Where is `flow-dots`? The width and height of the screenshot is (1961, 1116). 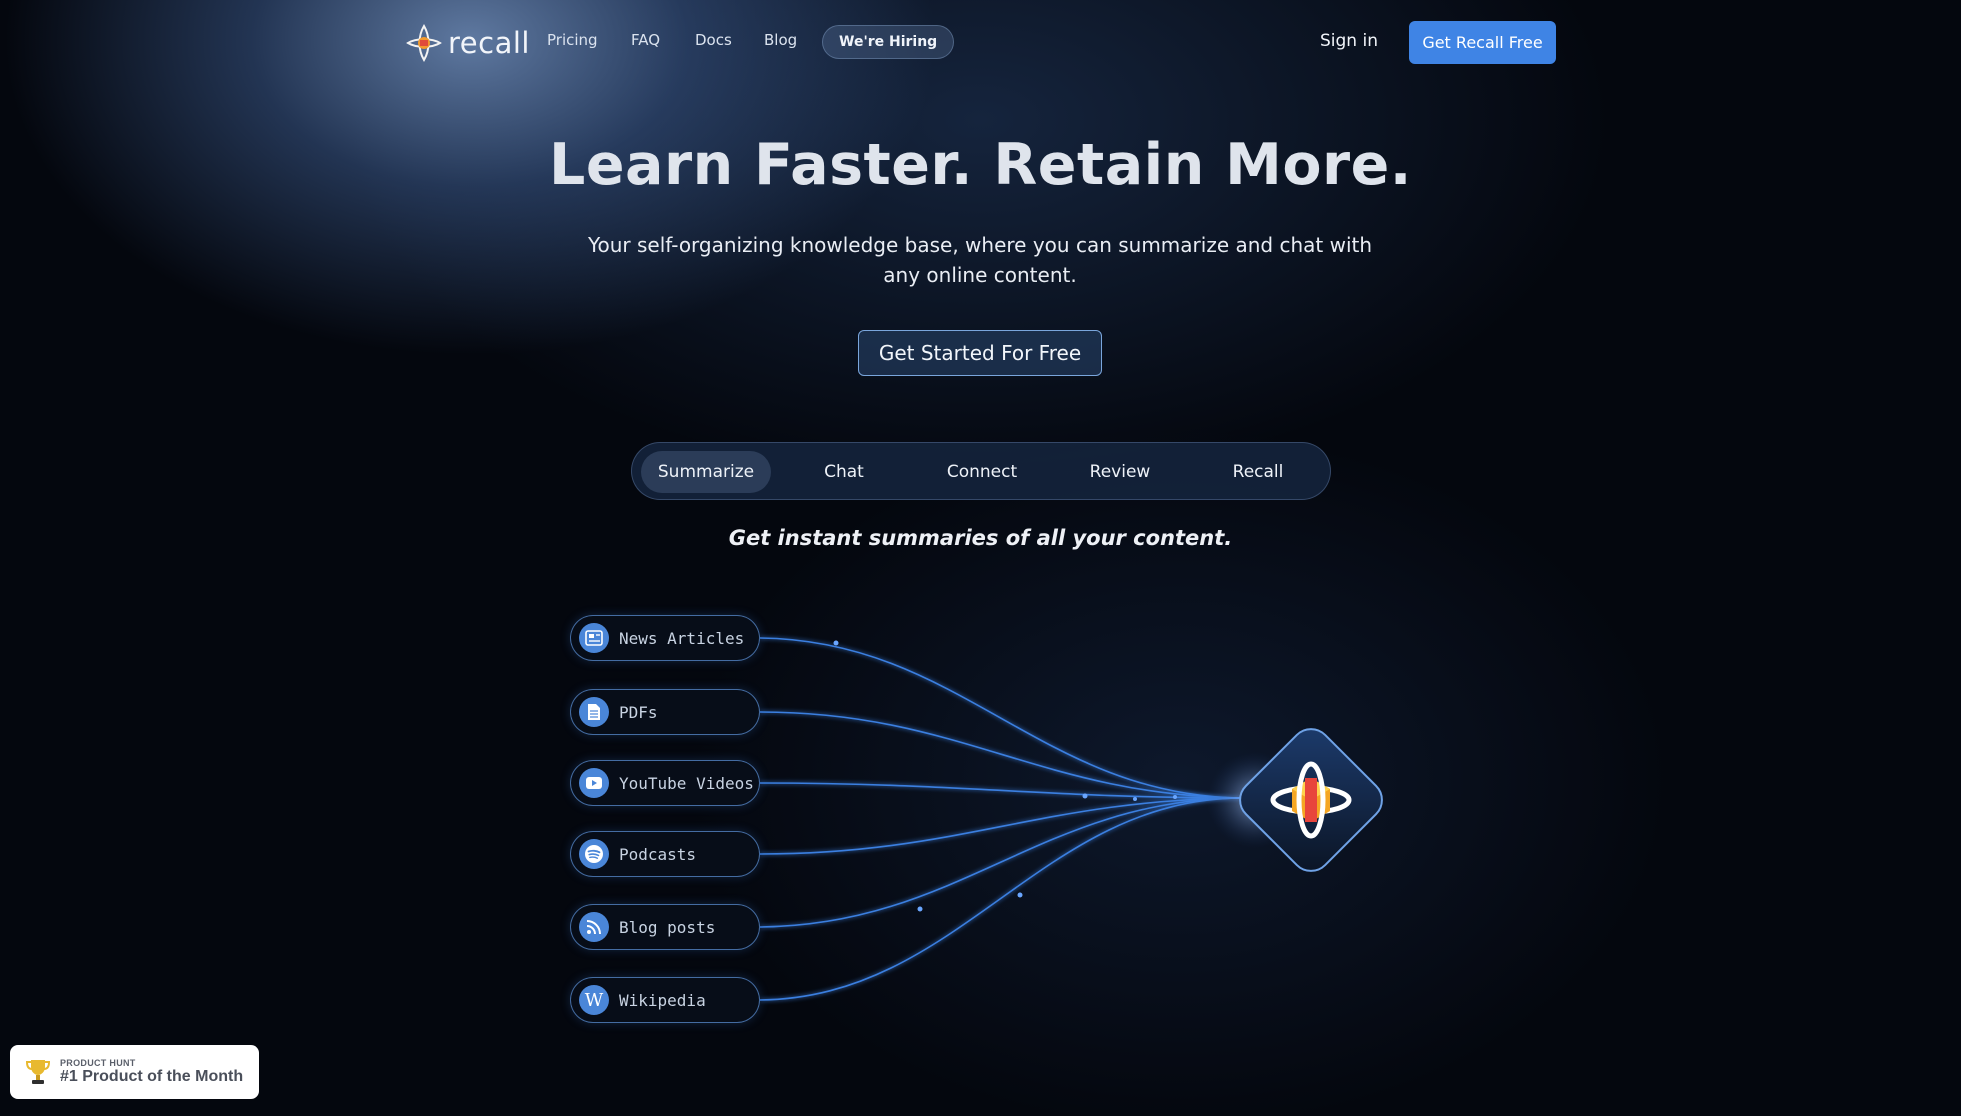
flow-dots is located at coordinates (1005, 776).